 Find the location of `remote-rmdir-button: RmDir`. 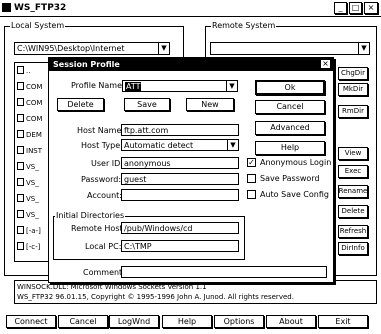

remote-rmdir-button: RmDir is located at coordinates (353, 111).